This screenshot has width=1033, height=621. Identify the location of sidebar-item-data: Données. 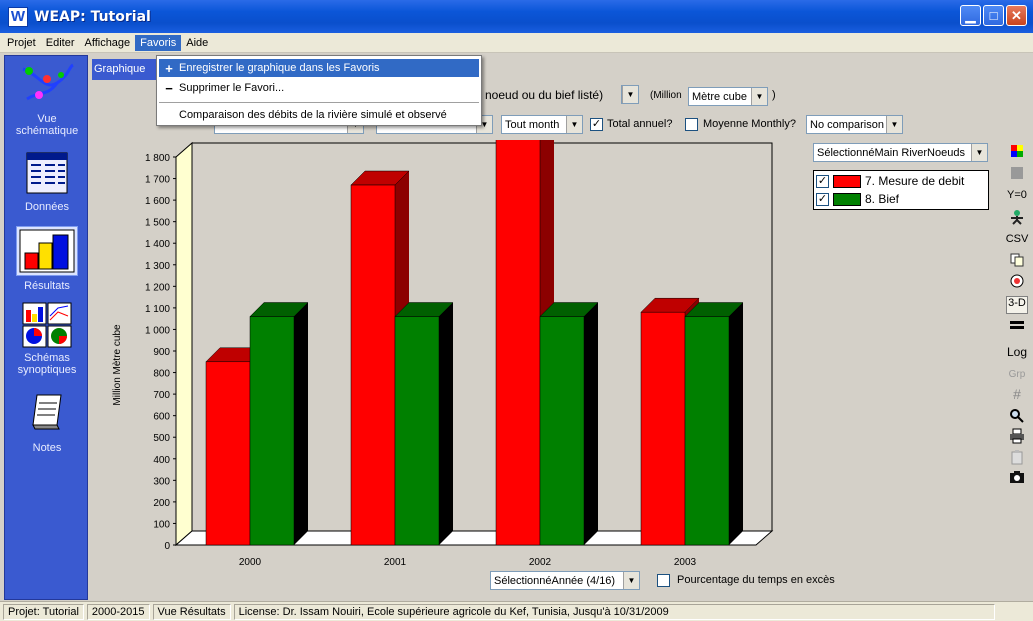
(47, 180).